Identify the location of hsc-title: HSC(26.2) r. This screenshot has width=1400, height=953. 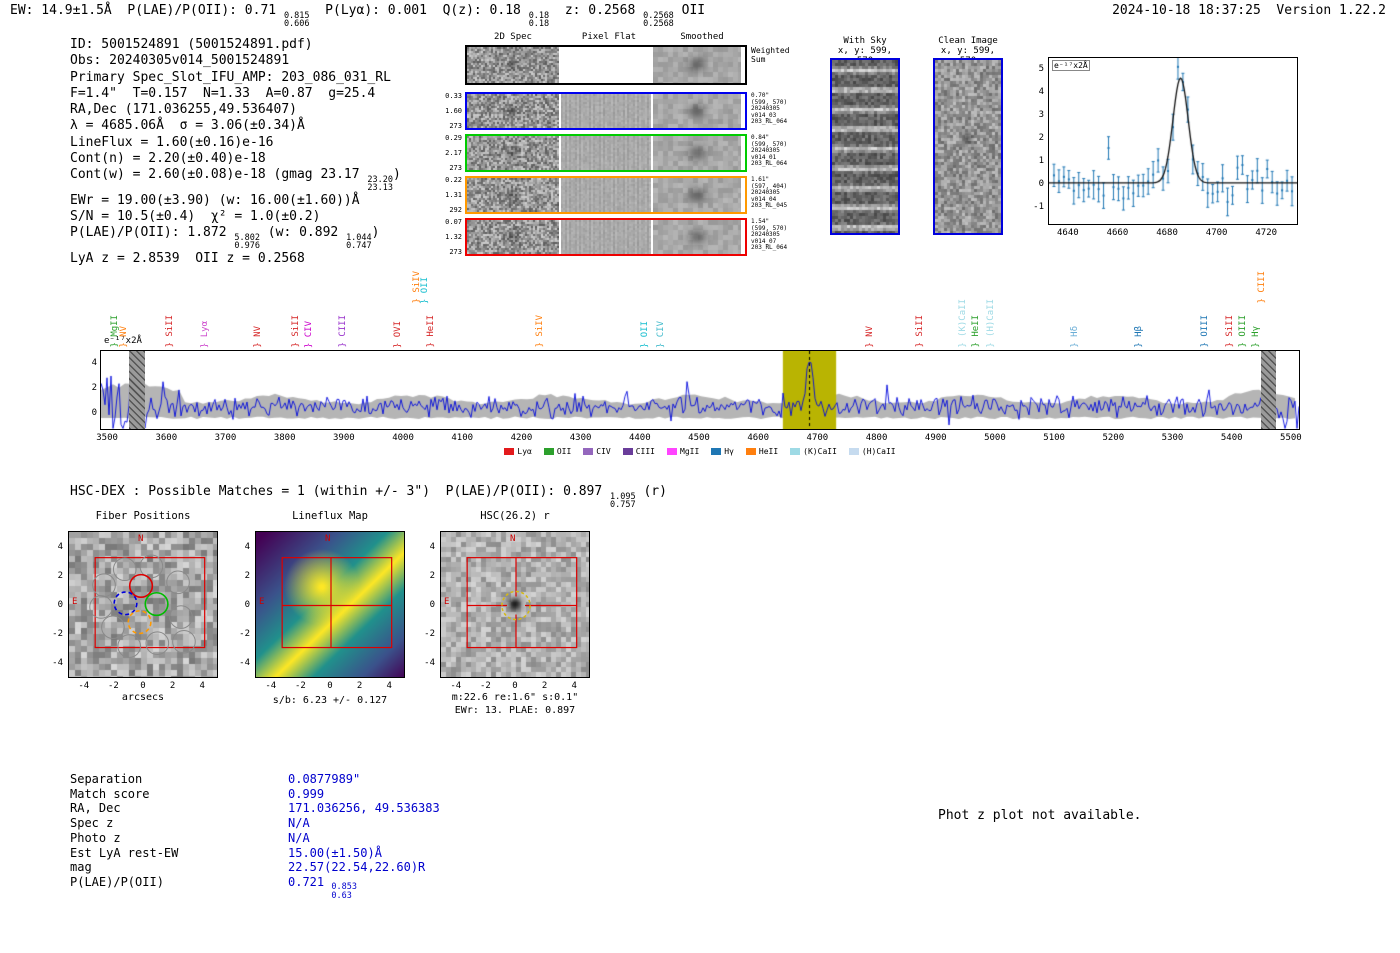
(515, 516).